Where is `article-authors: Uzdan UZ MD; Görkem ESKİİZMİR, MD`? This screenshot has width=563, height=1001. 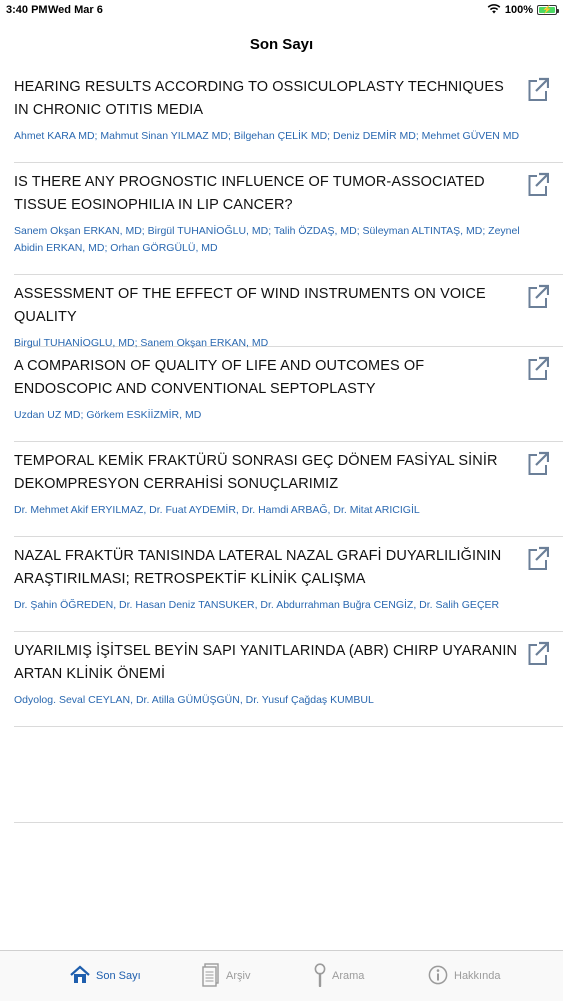
article-authors: Uzdan UZ MD; Görkem ESKİİZMİR, MD is located at coordinates (108, 415).